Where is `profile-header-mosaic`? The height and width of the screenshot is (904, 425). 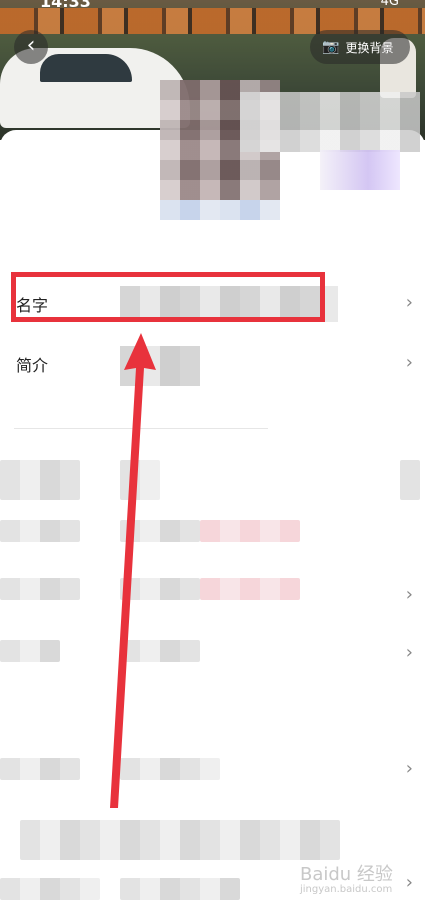
profile-header-mosaic is located at coordinates (330, 122).